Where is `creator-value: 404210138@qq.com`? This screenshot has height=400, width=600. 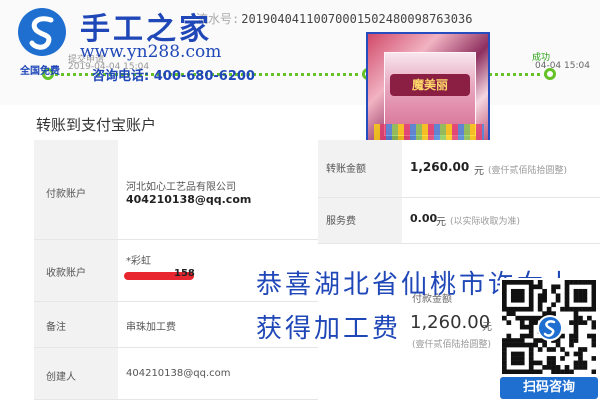
creator-value: 404210138@qq.com is located at coordinates (178, 373).